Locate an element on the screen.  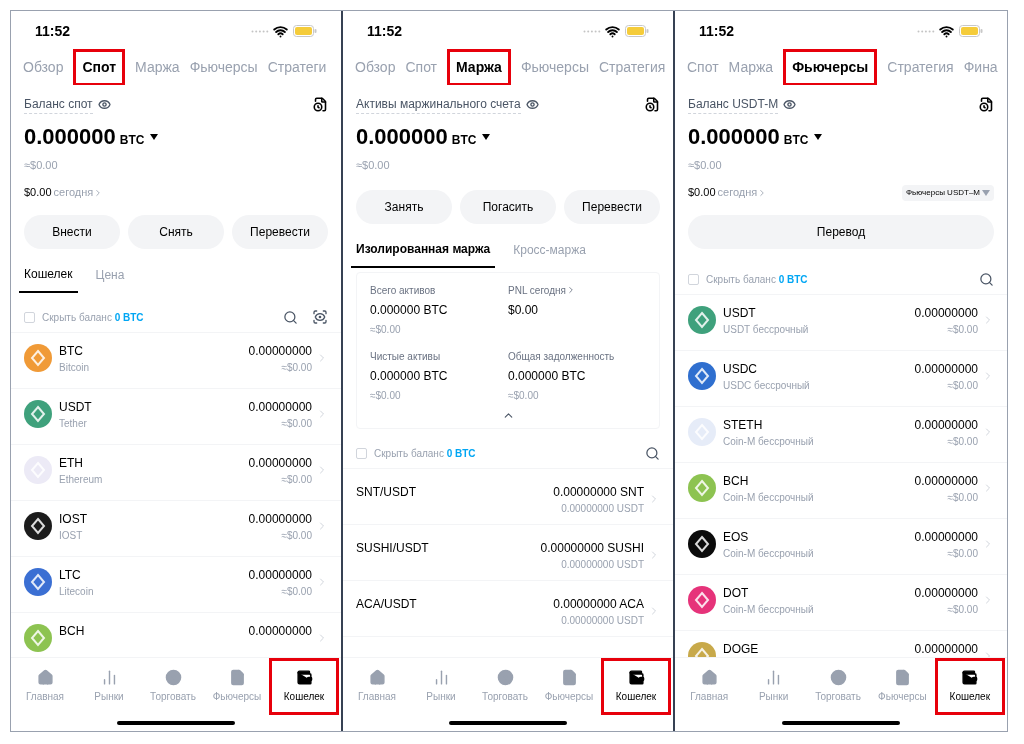
stat-value: 0.000000 BTC is located at coordinates (409, 310).